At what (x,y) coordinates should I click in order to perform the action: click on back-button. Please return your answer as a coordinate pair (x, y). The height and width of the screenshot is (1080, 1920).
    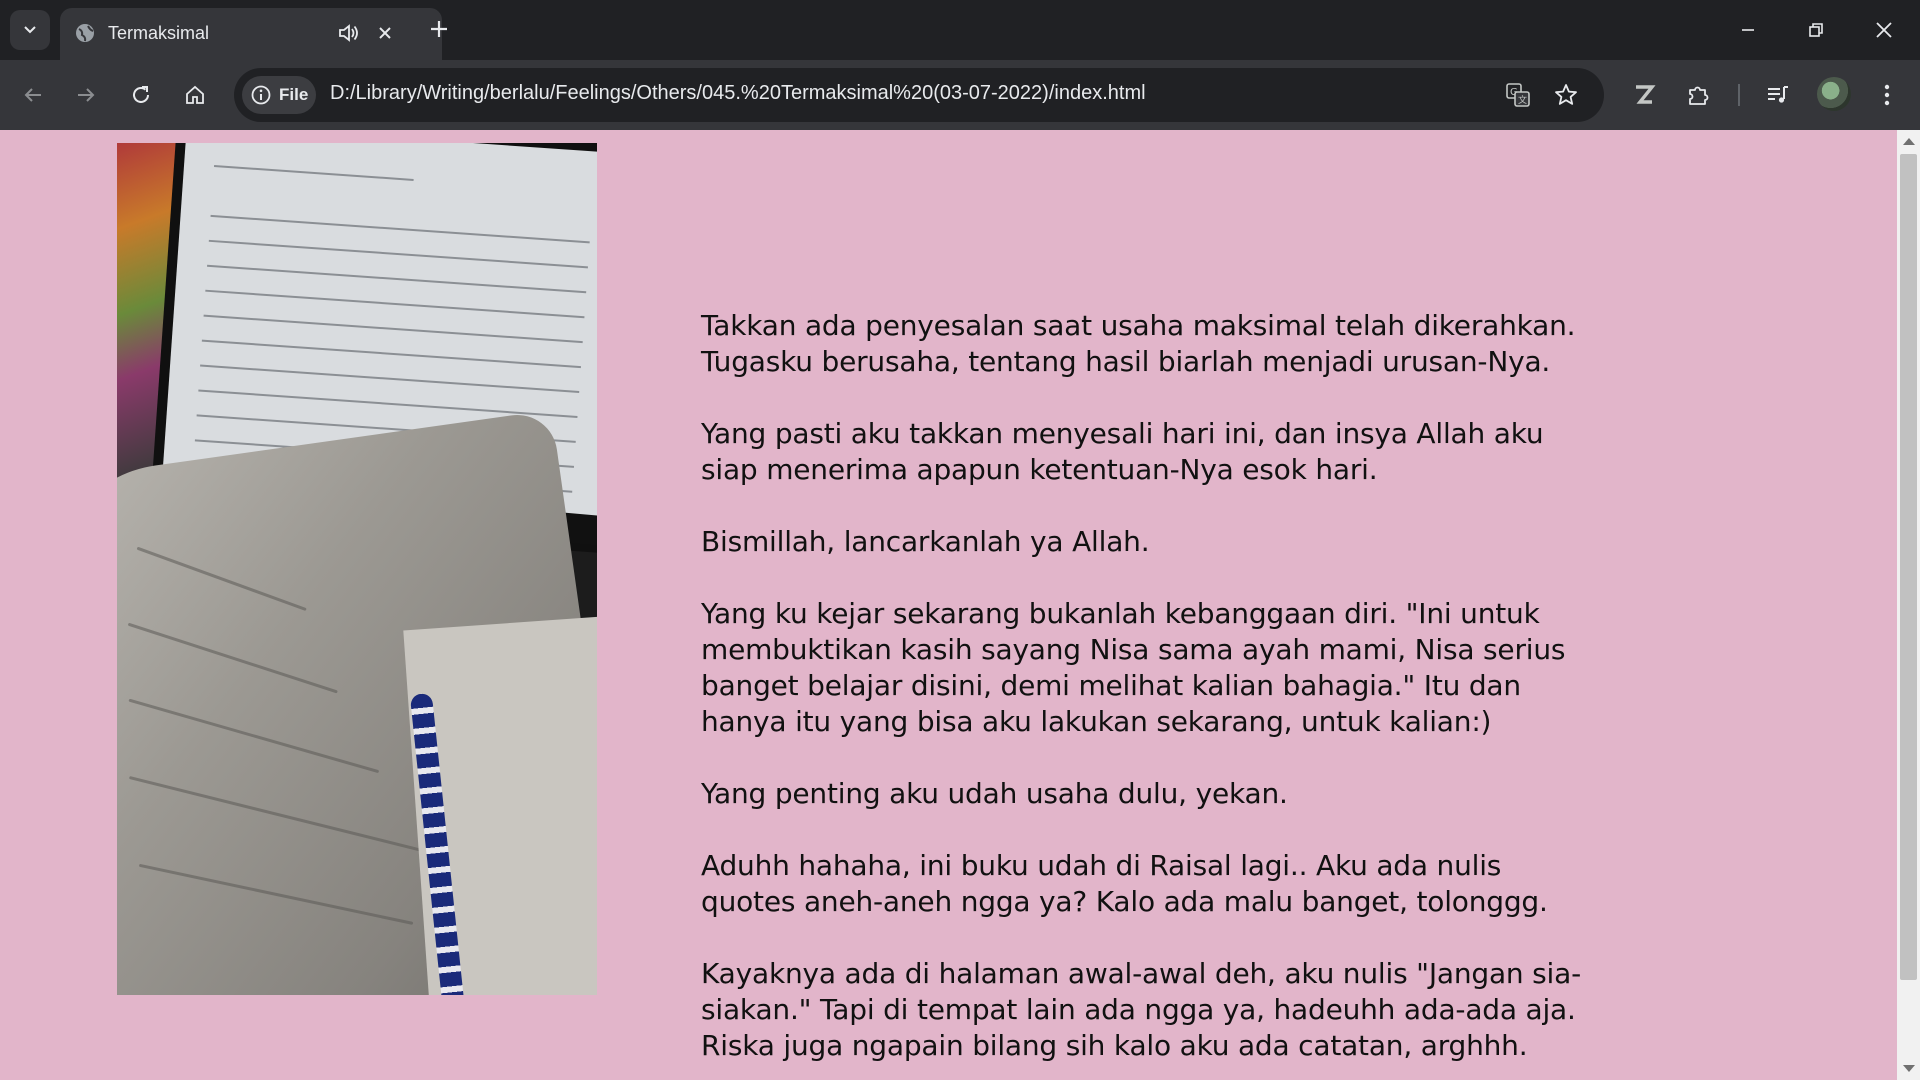
    Looking at the image, I should click on (33, 95).